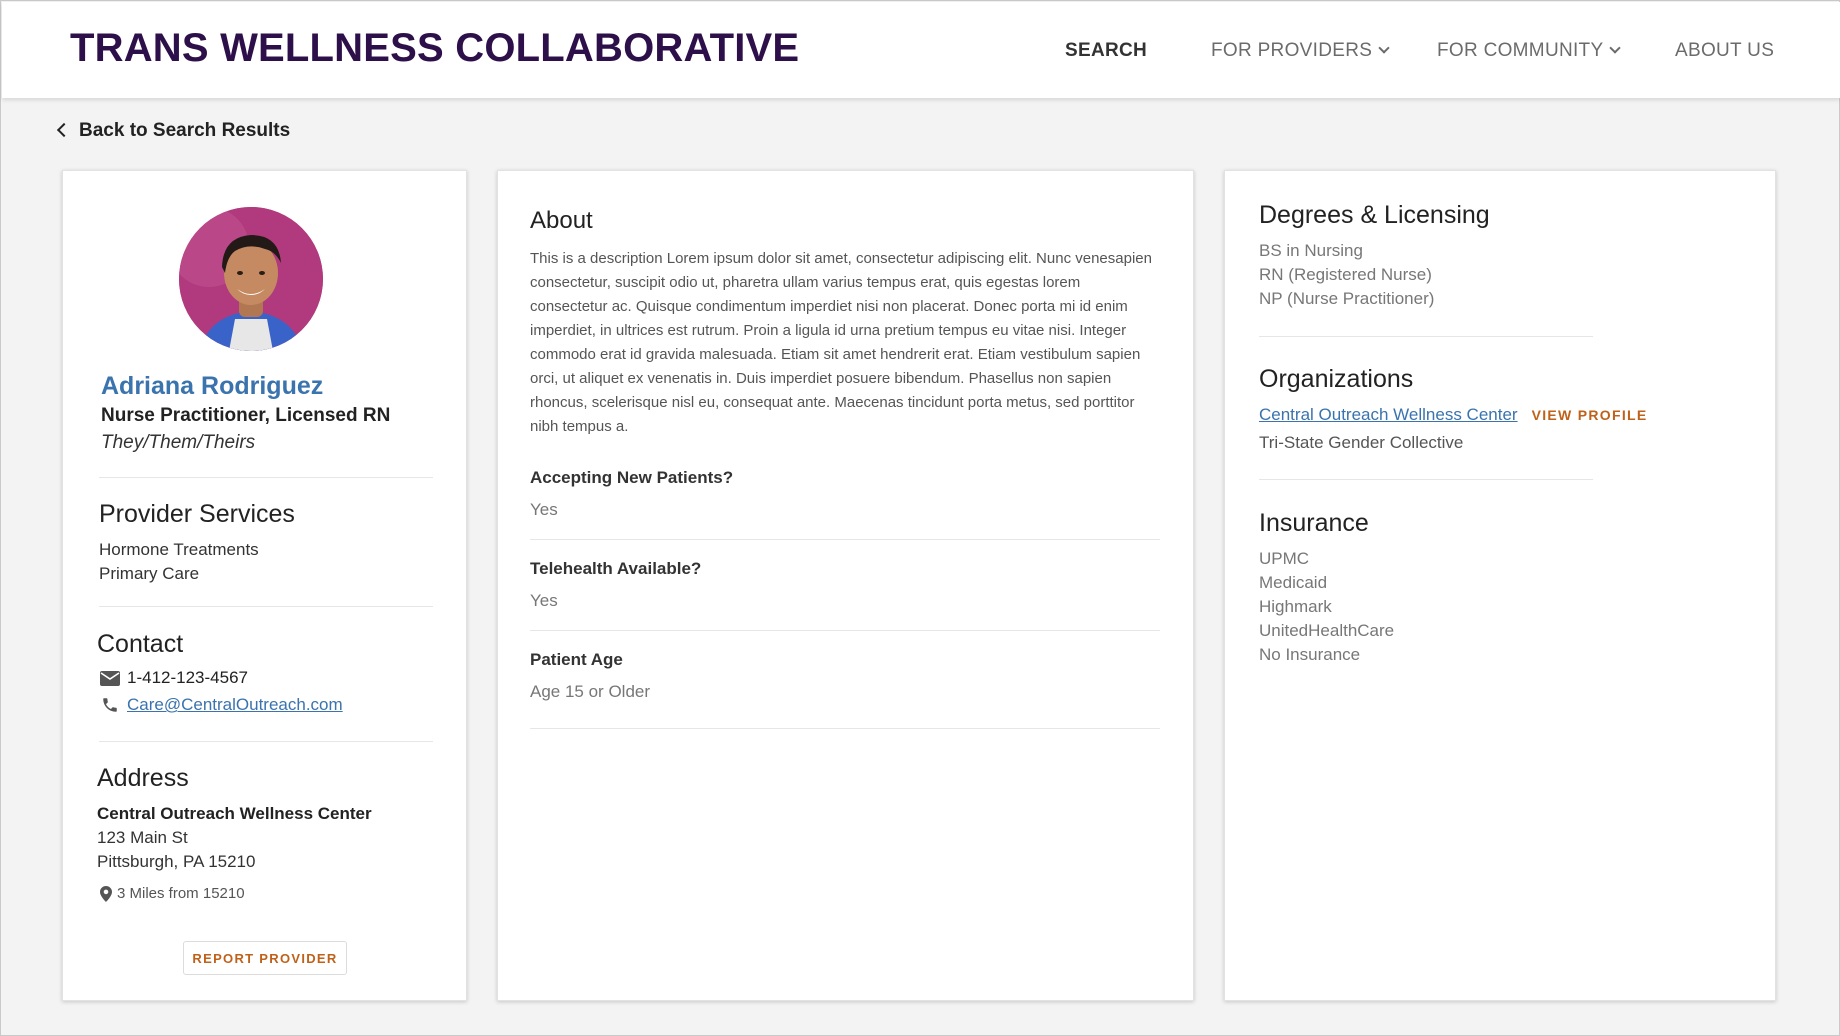 The height and width of the screenshot is (1036, 1840). I want to click on service-item: Primary Care, so click(149, 573).